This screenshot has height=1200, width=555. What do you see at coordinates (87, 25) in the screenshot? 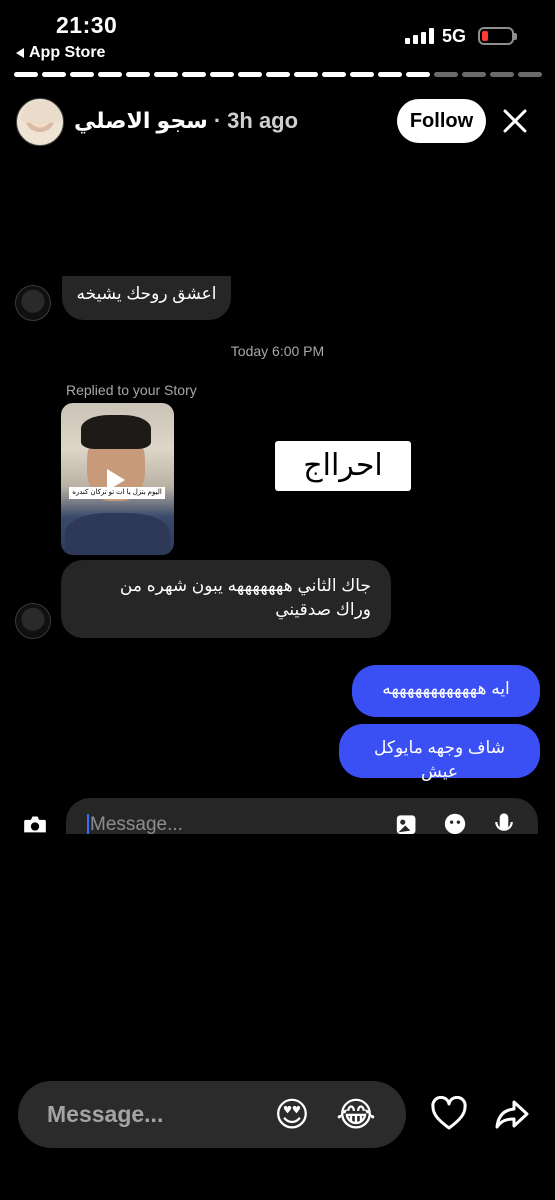
I see `status-time: 21:30` at bounding box center [87, 25].